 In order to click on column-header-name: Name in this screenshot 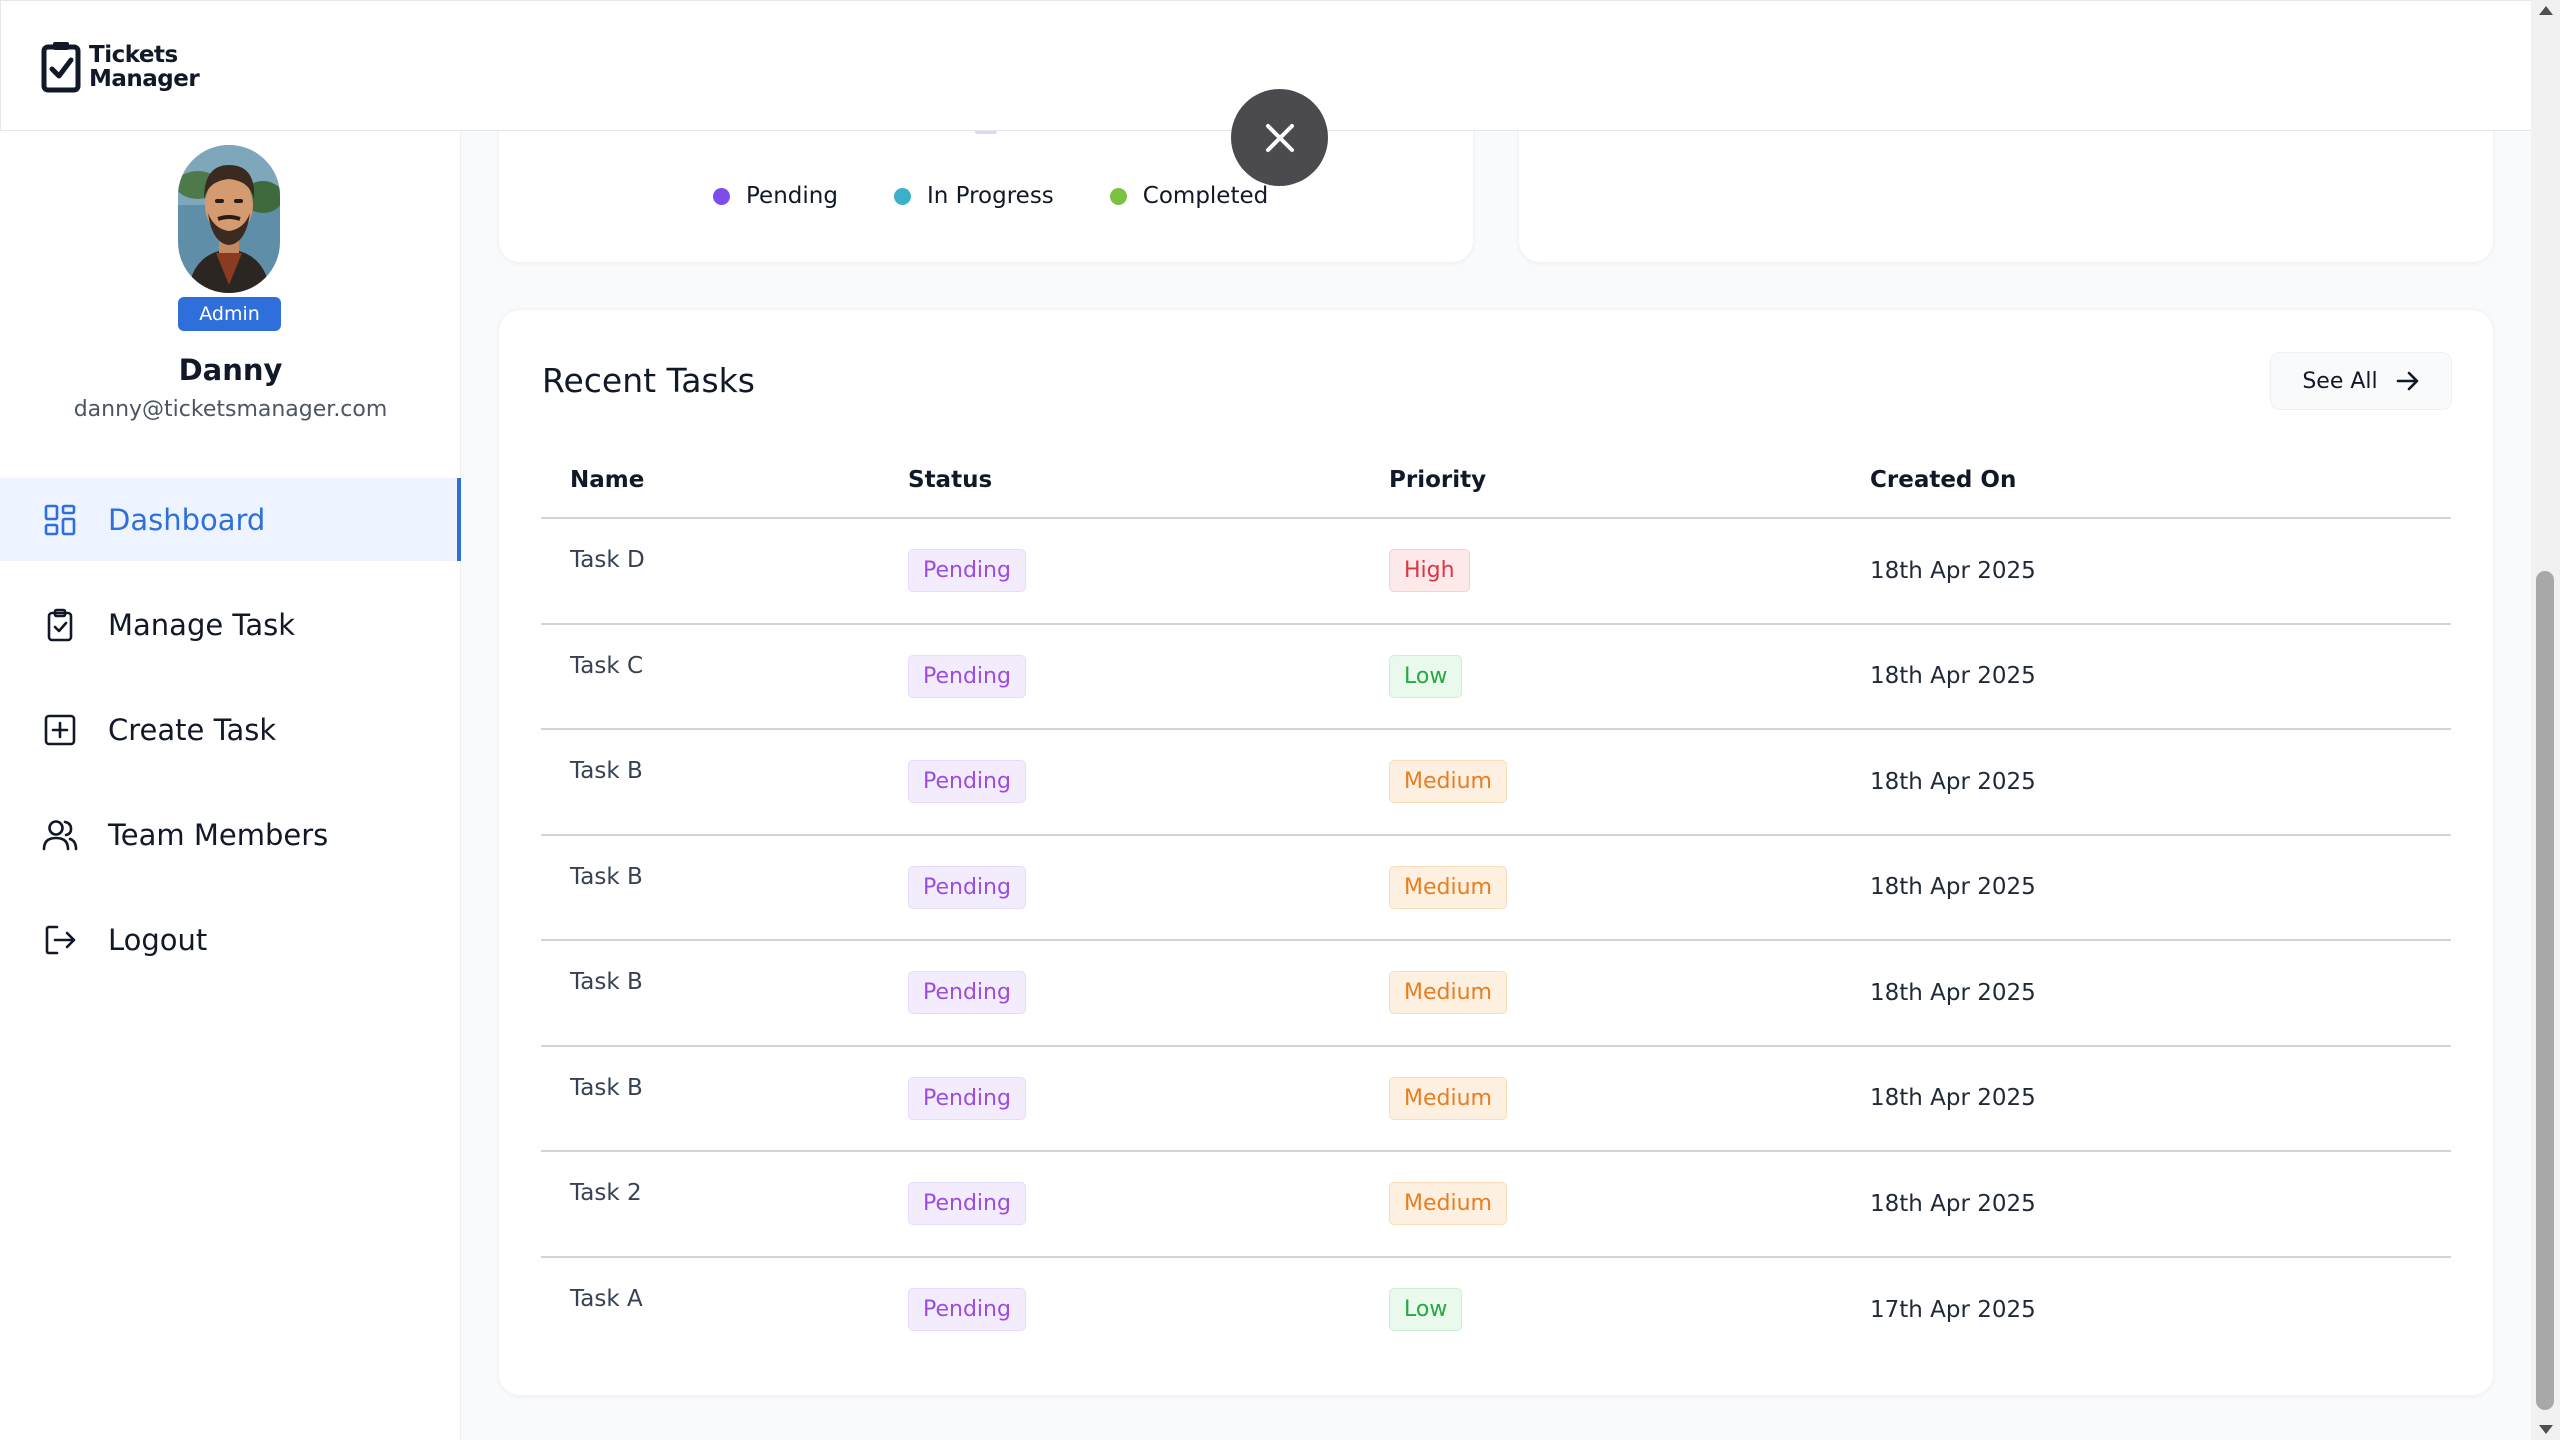, I will do `click(724, 481)`.